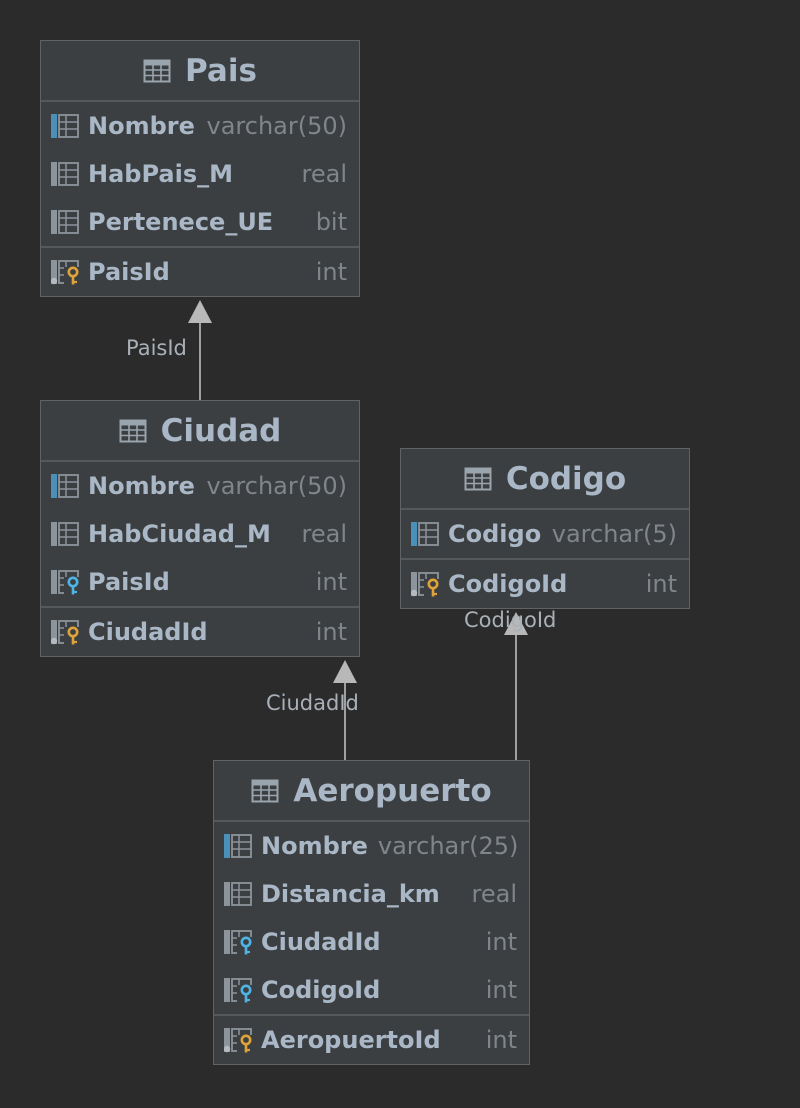  I want to click on column-row: HabPais_M real, so click(200, 174).